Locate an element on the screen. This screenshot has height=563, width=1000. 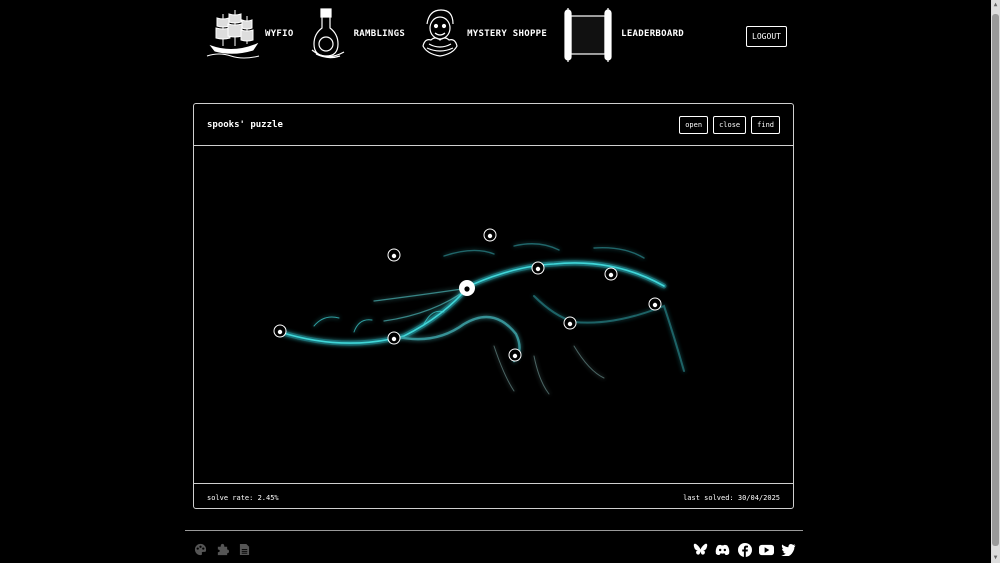
nav-item-wyfio: WYFIO is located at coordinates (249, 34).